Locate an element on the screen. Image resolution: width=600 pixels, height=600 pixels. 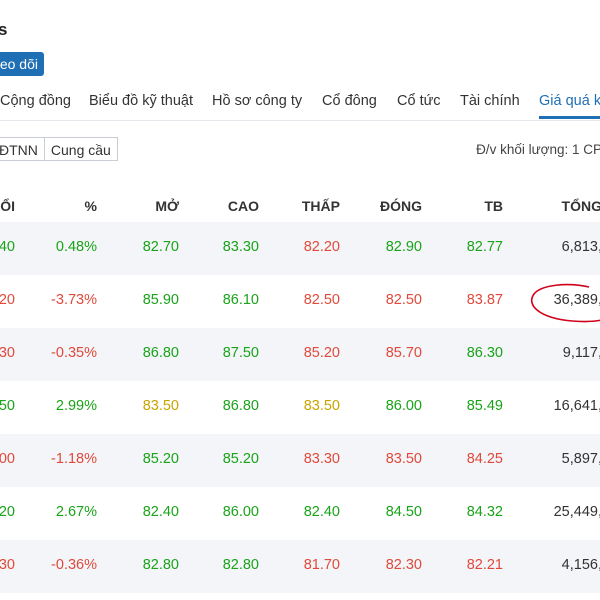
tab-bieu-do-ky-thuat: Biểu đồ kỹ thuật is located at coordinates (141, 101).